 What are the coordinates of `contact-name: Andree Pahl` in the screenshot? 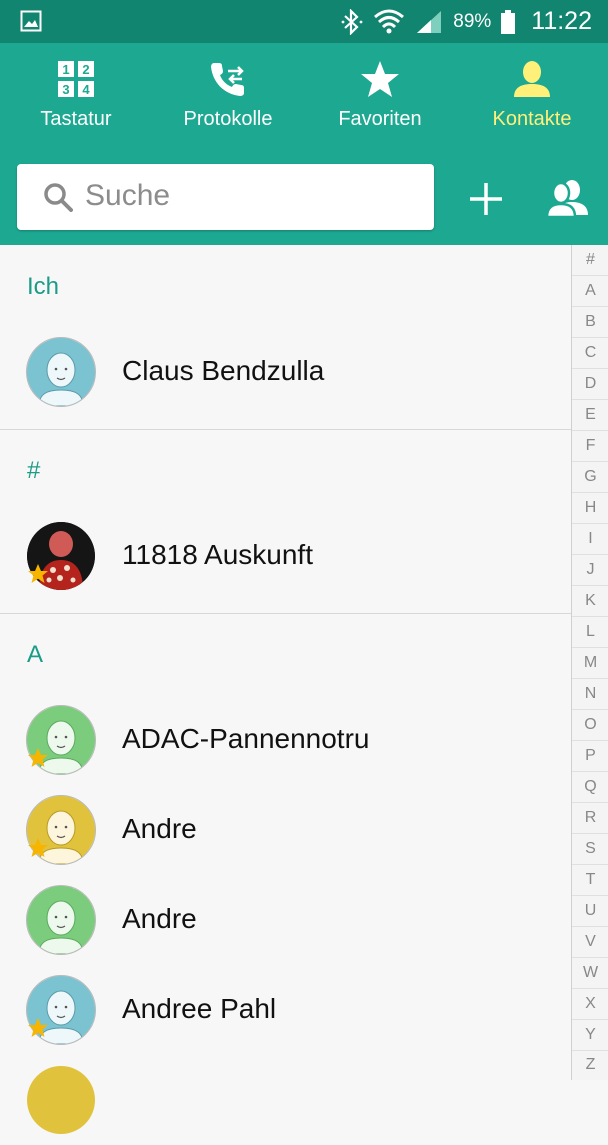 It's located at (199, 1008).